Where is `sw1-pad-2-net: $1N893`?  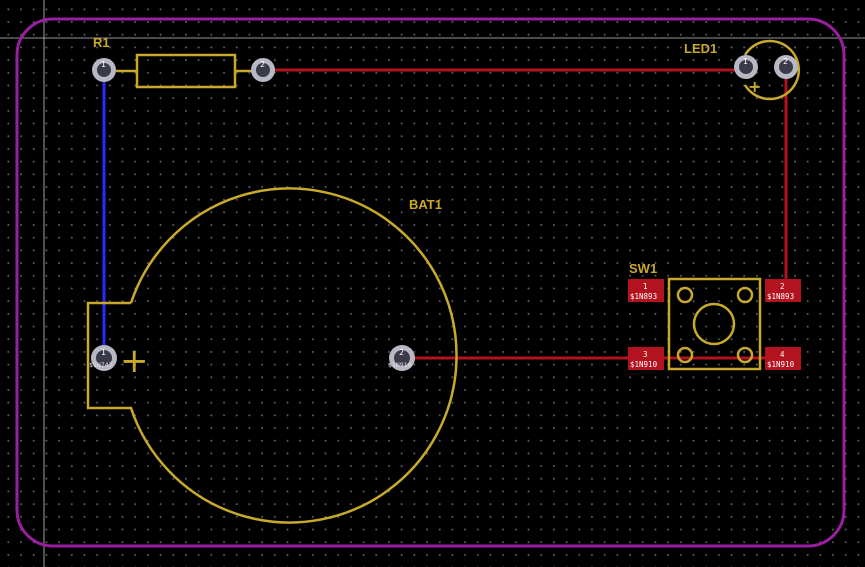
sw1-pad-2-net: $1N893 is located at coordinates (780, 296).